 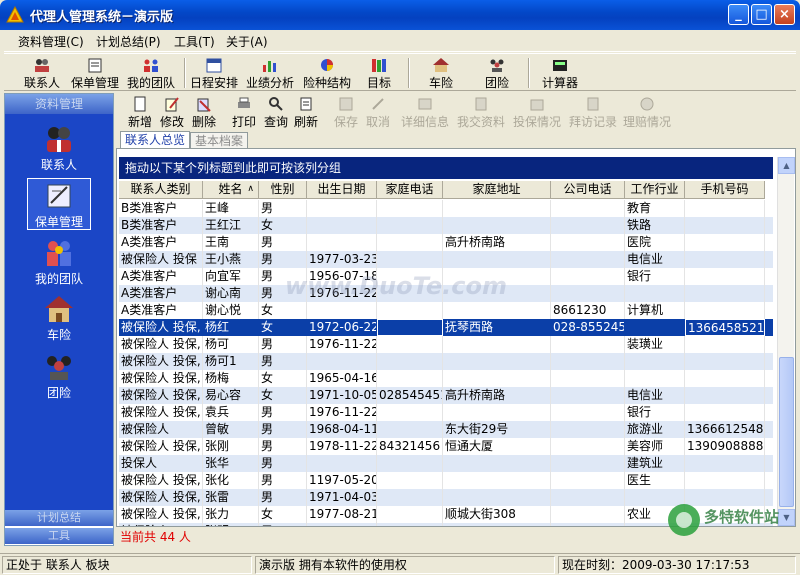 I want to click on cell-name: 袁兵, so click(x=231, y=412).